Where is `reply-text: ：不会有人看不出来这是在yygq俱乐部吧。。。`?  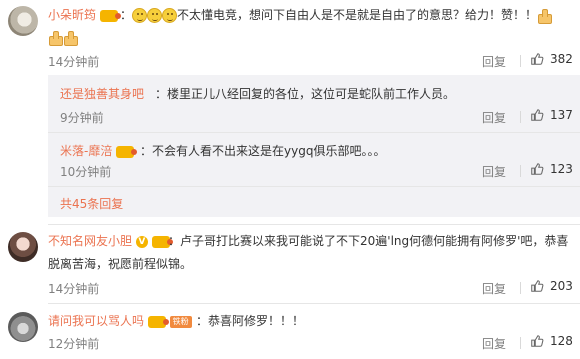
reply-text: ：不会有人看不出来这是在yygq俱乐部吧。。。 is located at coordinates (263, 151).